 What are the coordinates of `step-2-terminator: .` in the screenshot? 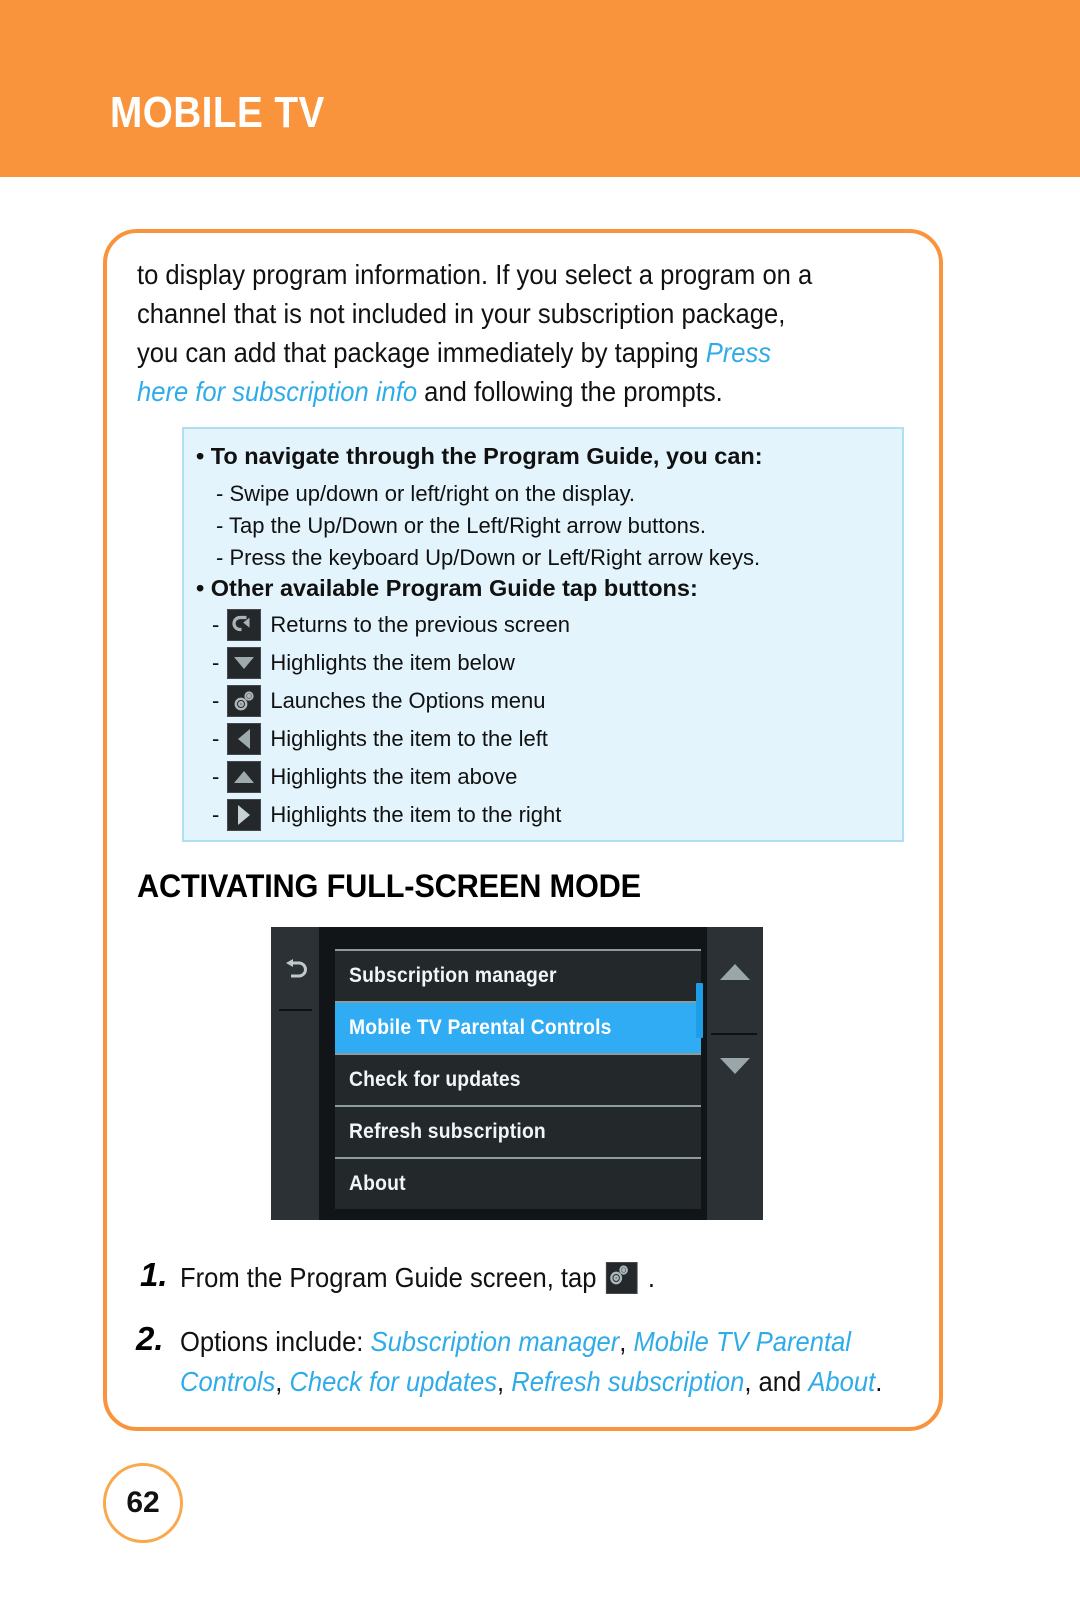 It's located at (879, 1381).